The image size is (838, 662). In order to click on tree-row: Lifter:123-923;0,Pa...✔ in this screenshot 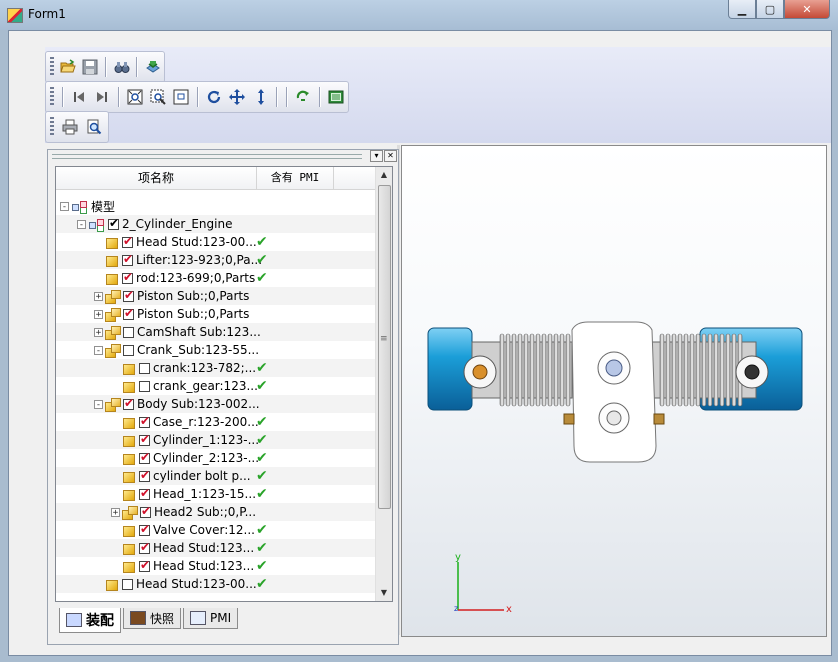, I will do `click(216, 260)`.